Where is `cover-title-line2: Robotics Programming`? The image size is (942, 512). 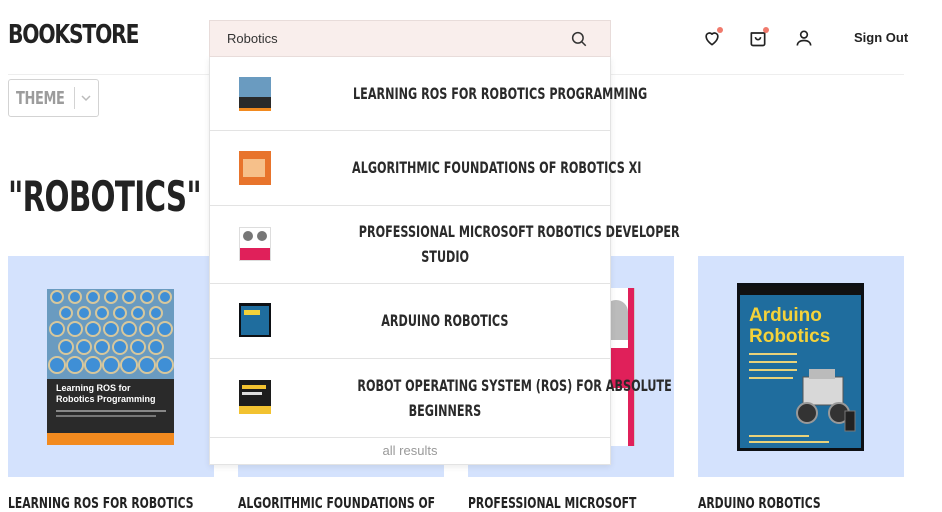
cover-title-line2: Robotics Programming is located at coordinates (106, 399).